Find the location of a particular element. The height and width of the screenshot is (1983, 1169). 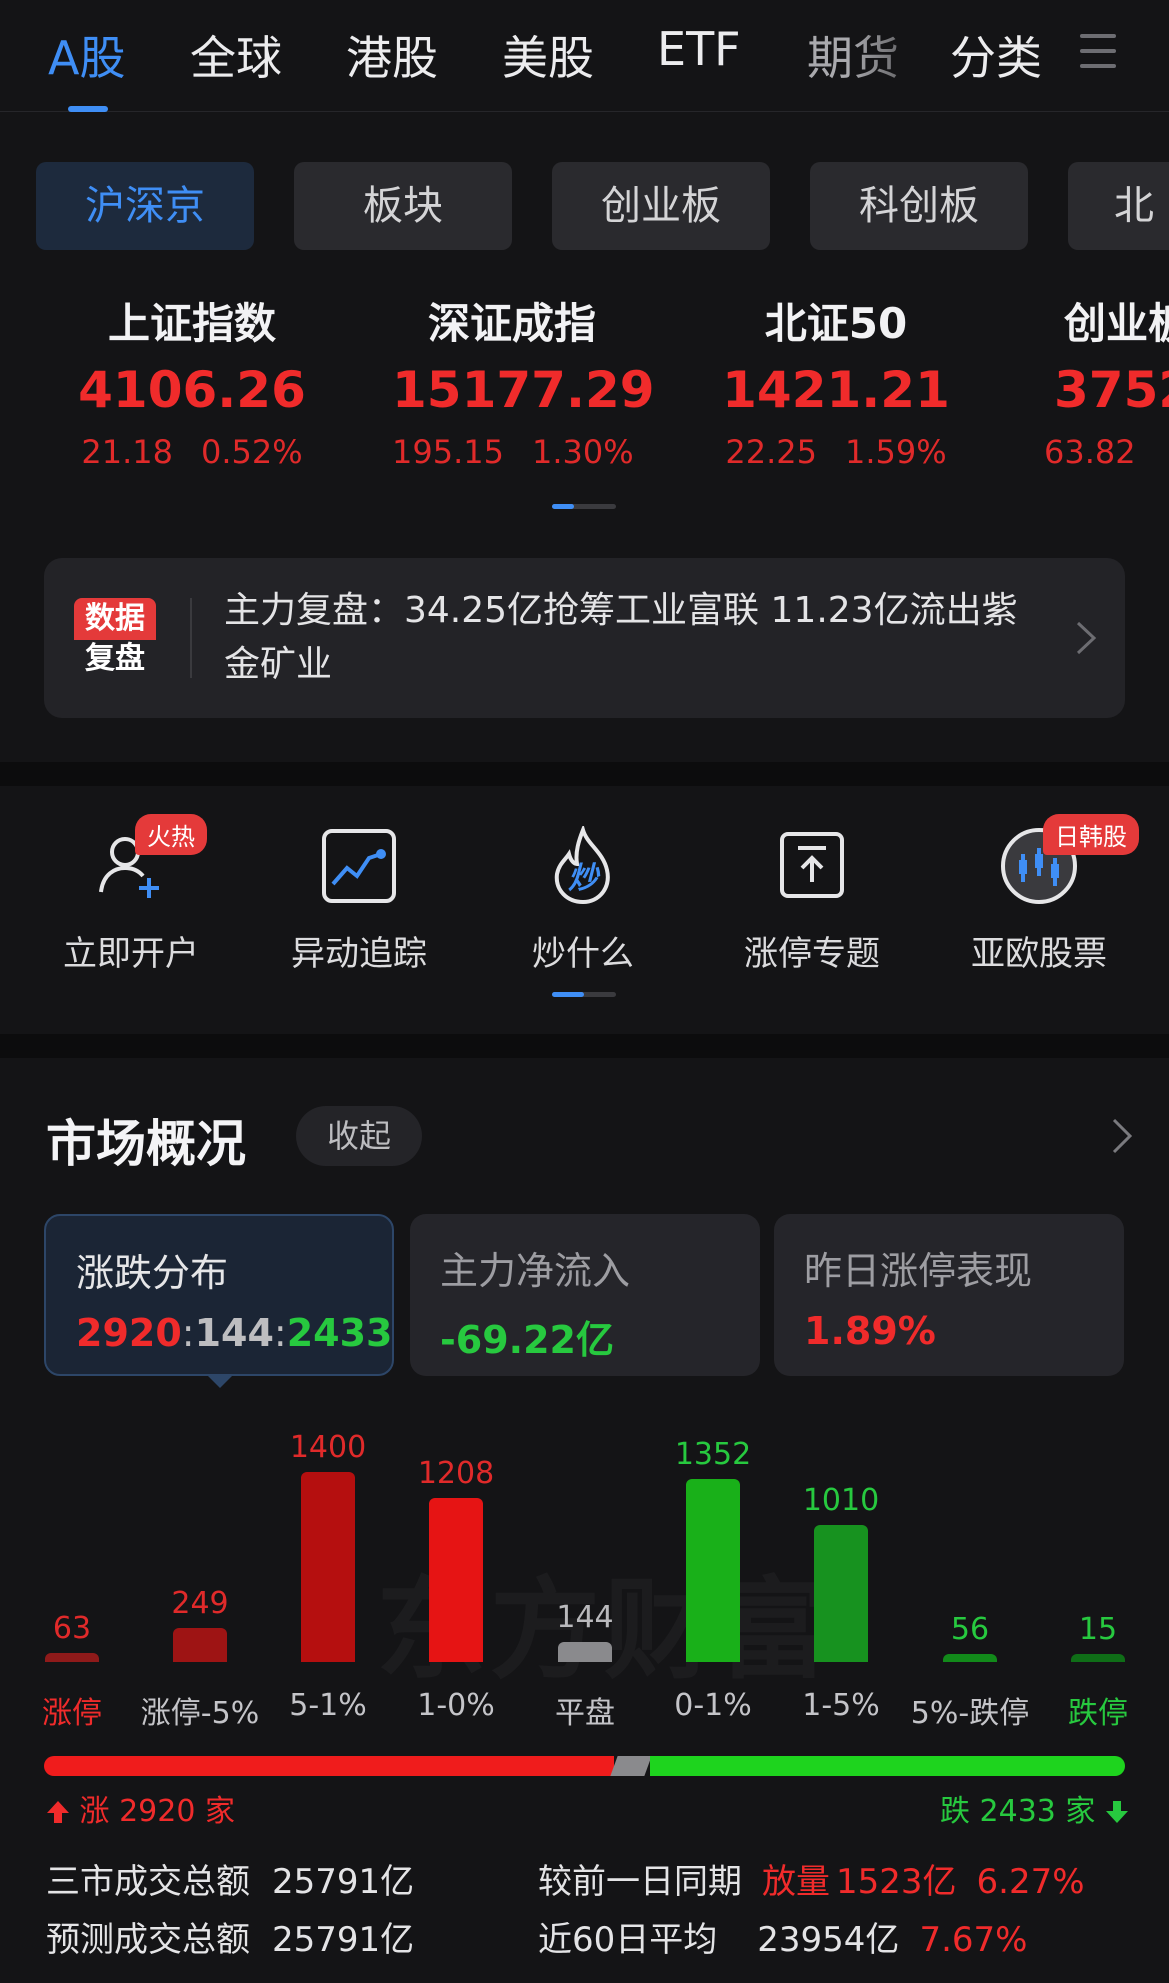

sixty-day-average: 近60日平均 23954亿 7.67% is located at coordinates (783, 1940).